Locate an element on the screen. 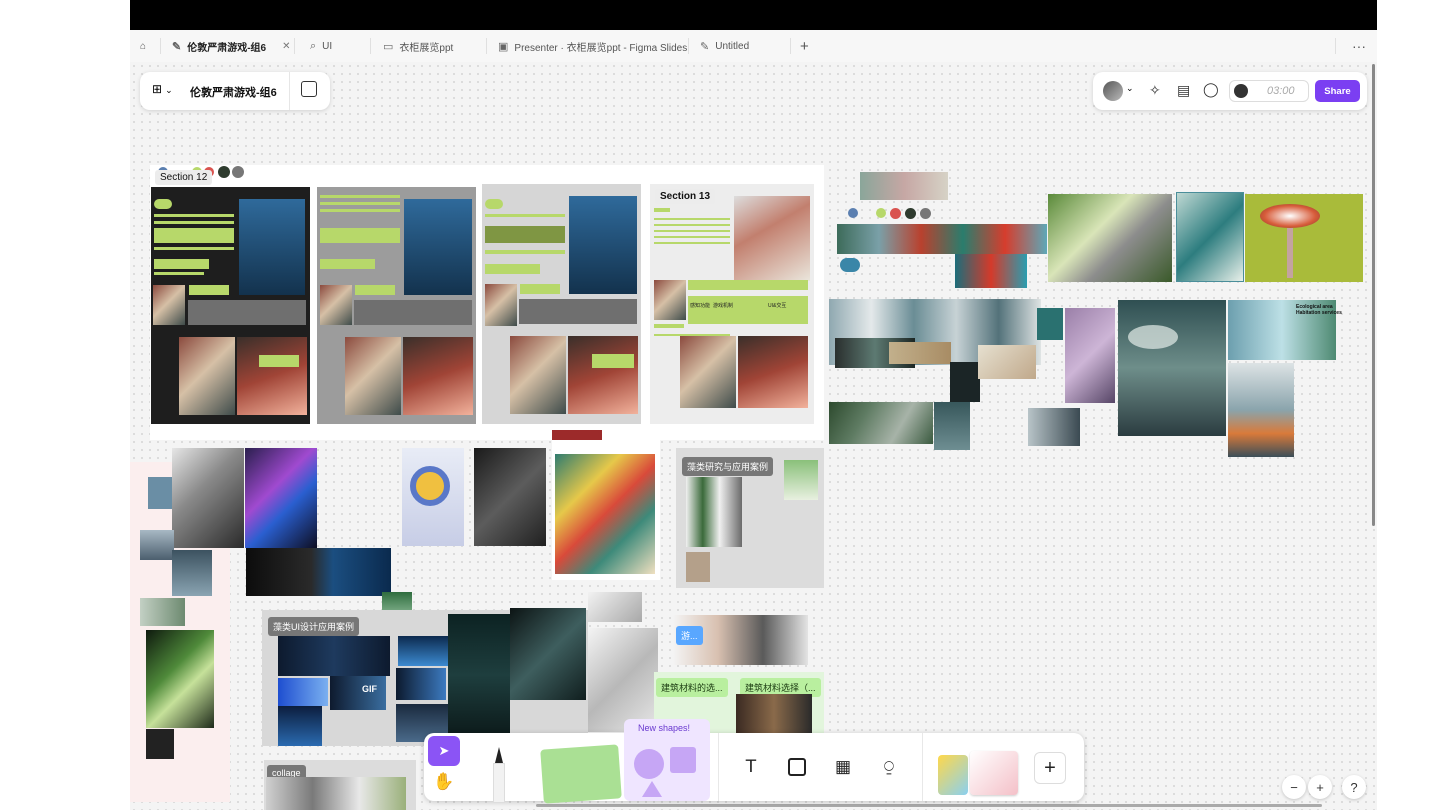 The width and height of the screenshot is (1440, 810). plus-icon: + is located at coordinates (804, 46).